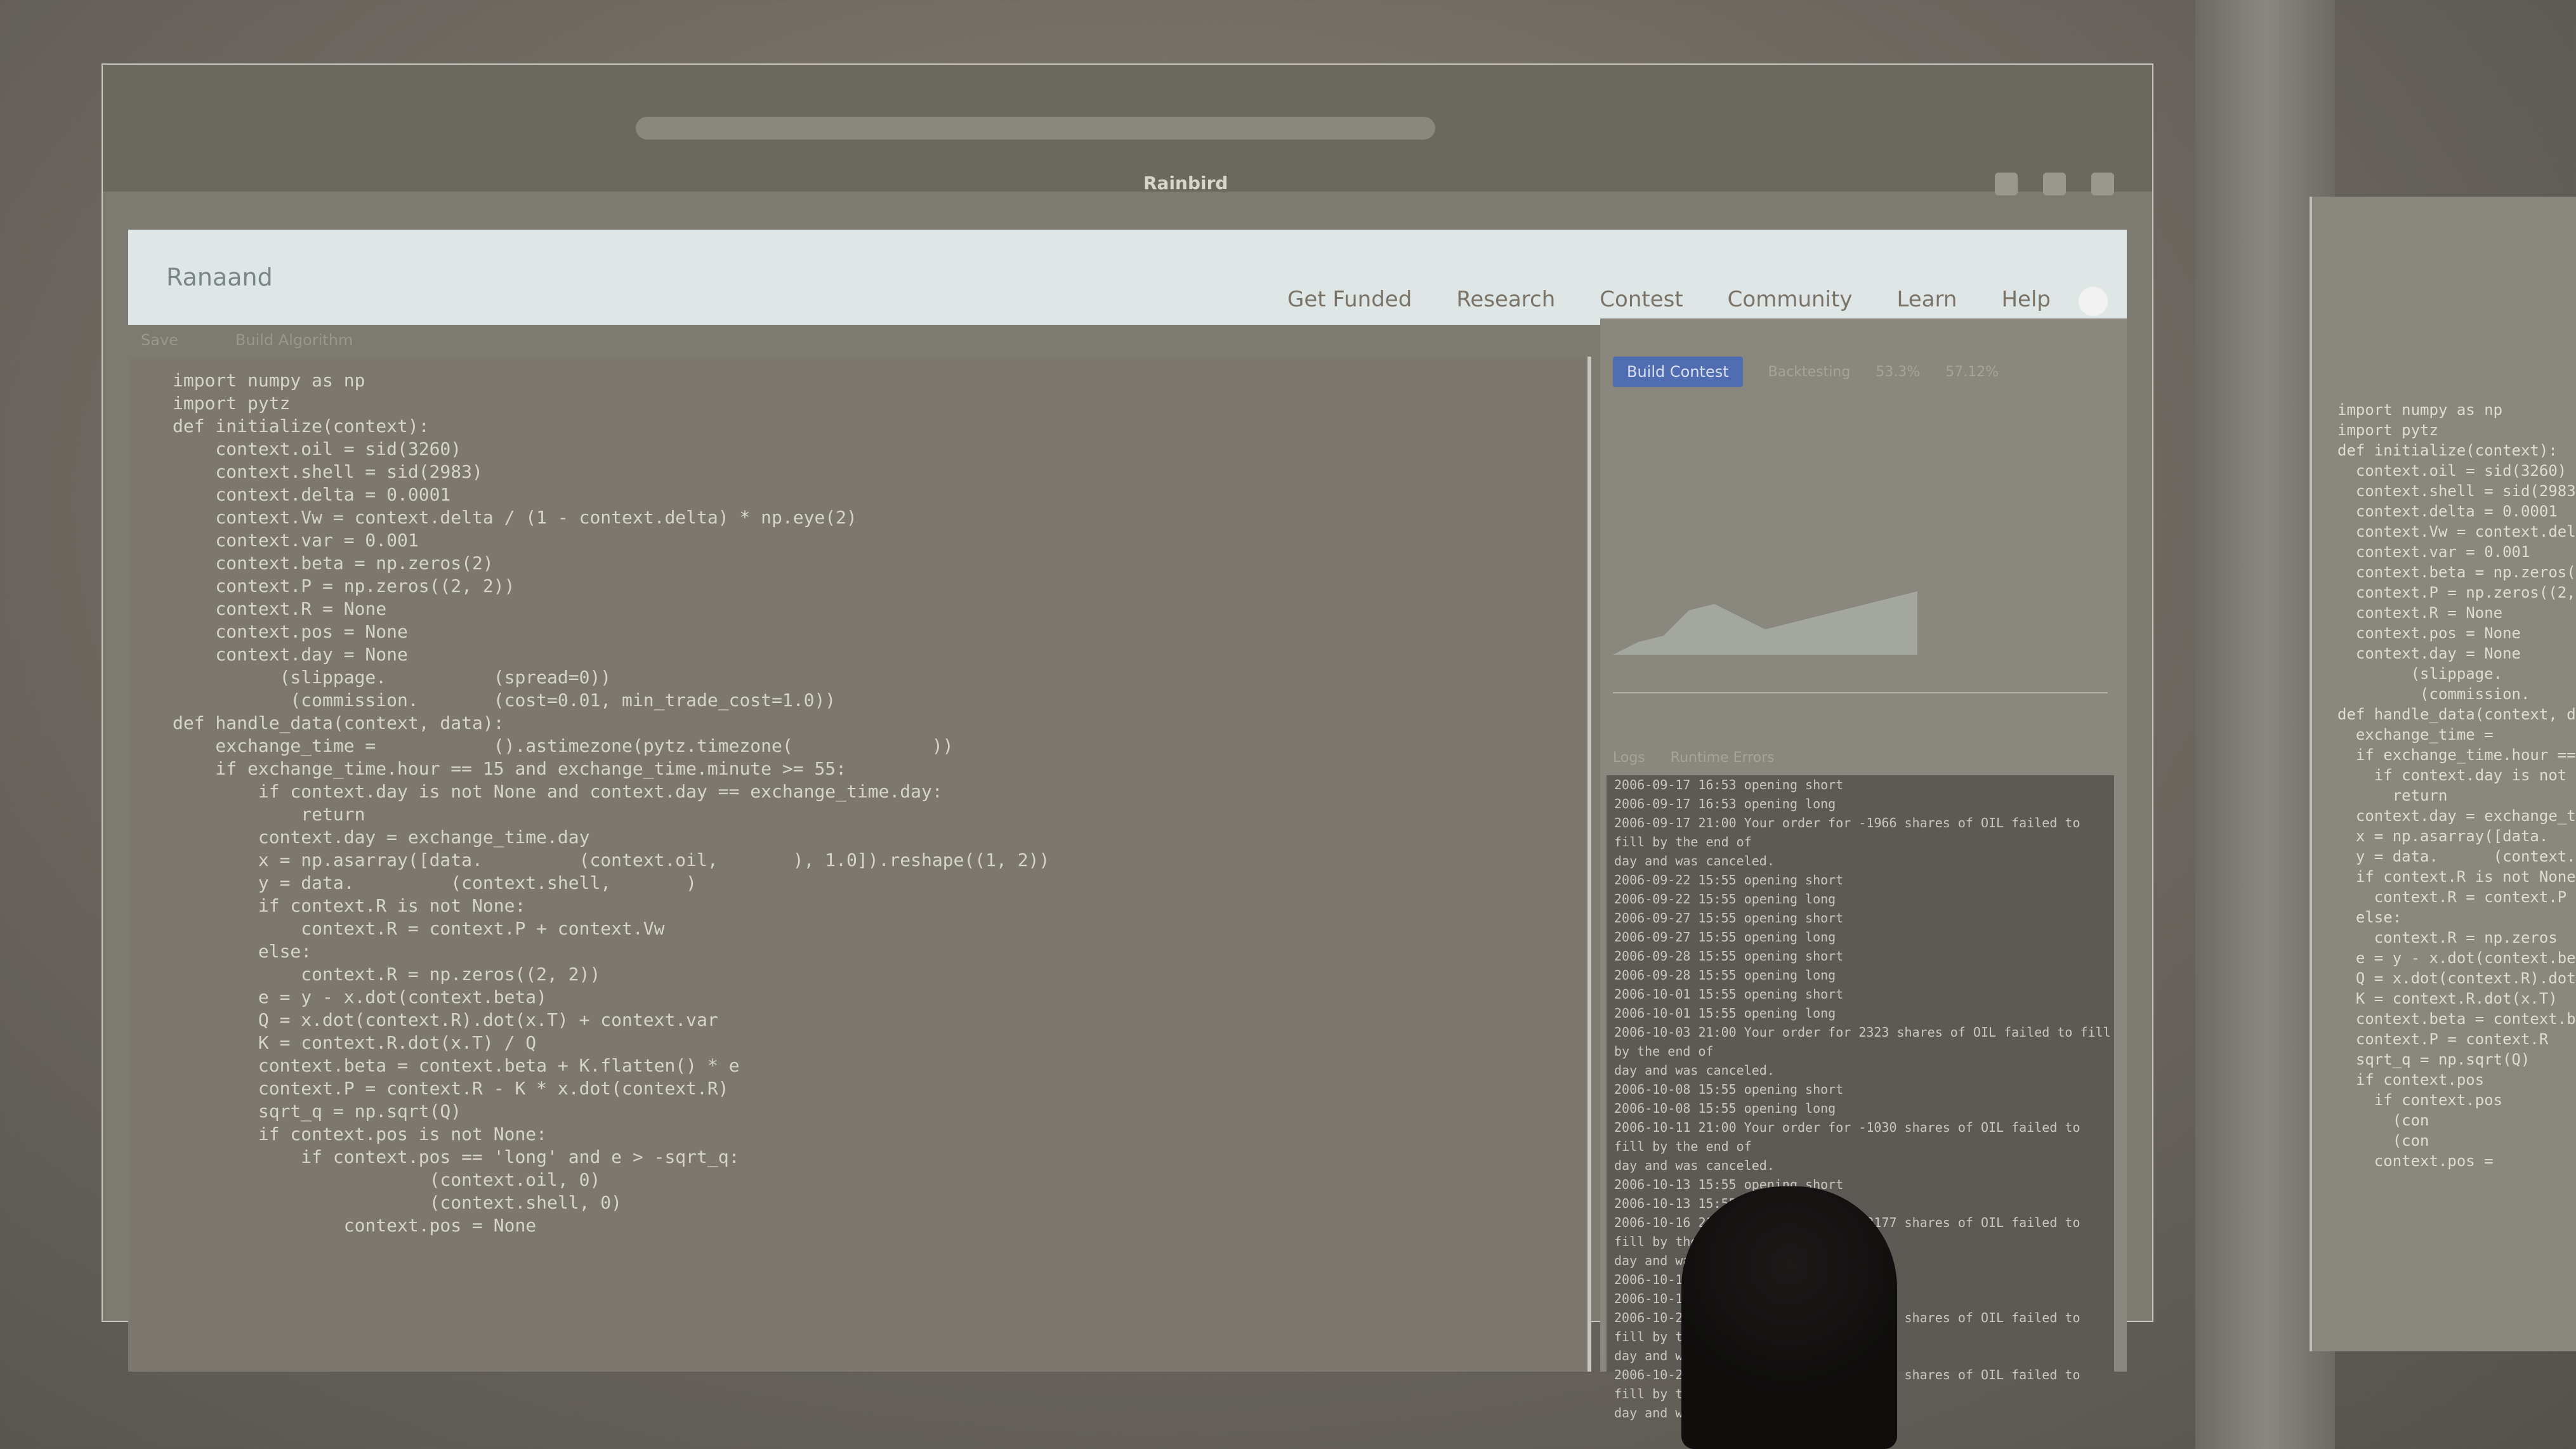  What do you see at coordinates (2465, 816) in the screenshot?
I see `code-line: context.day = exchange_time` at bounding box center [2465, 816].